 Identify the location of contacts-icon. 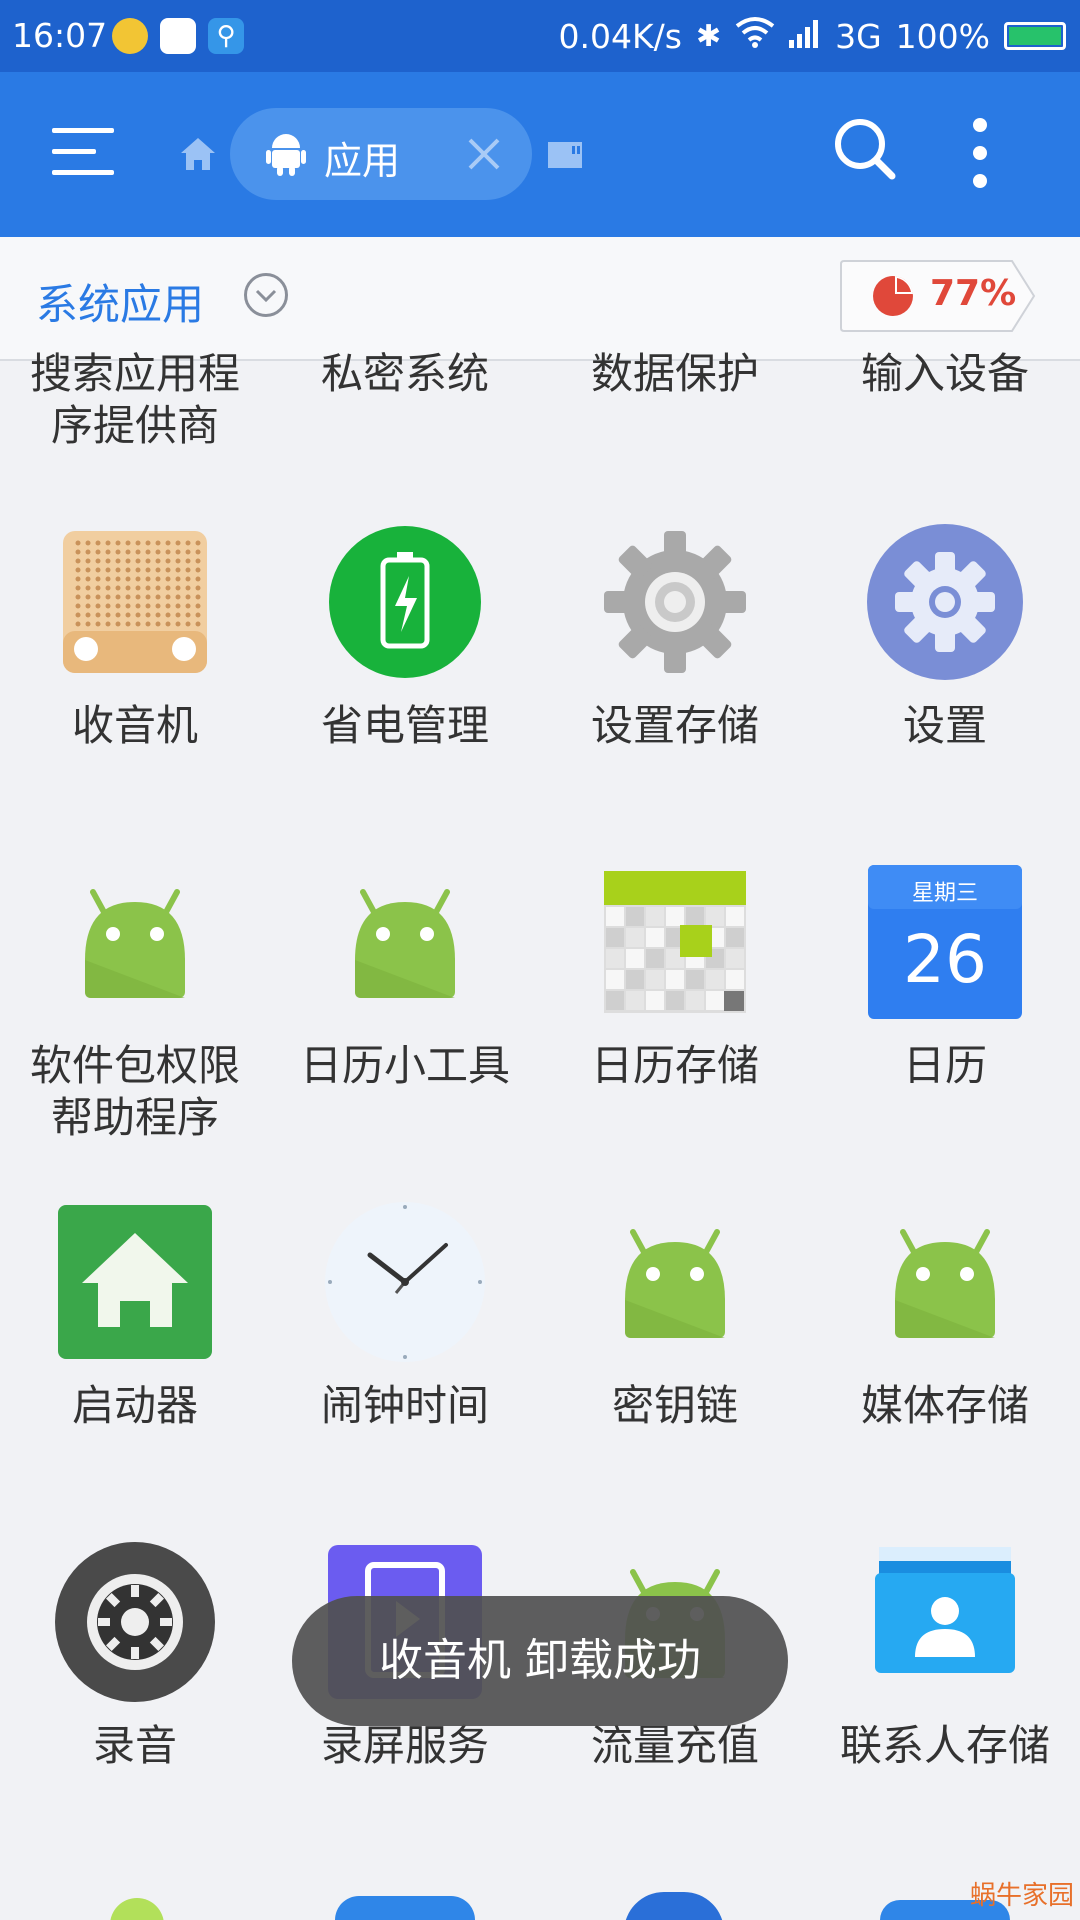
(945, 1624).